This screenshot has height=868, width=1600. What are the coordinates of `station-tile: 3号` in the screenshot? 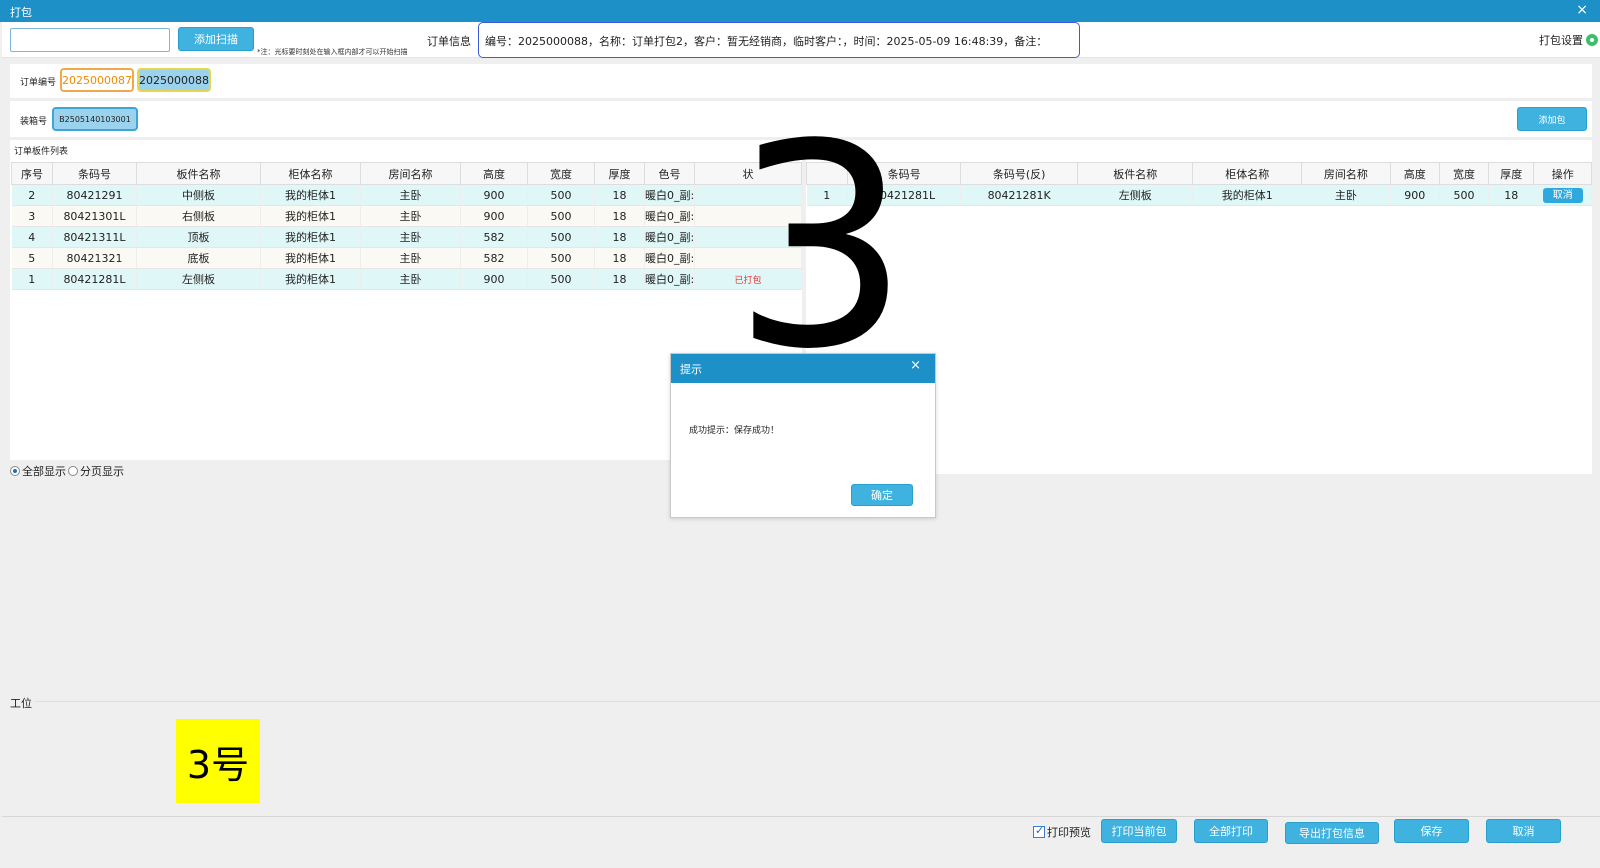 It's located at (218, 761).